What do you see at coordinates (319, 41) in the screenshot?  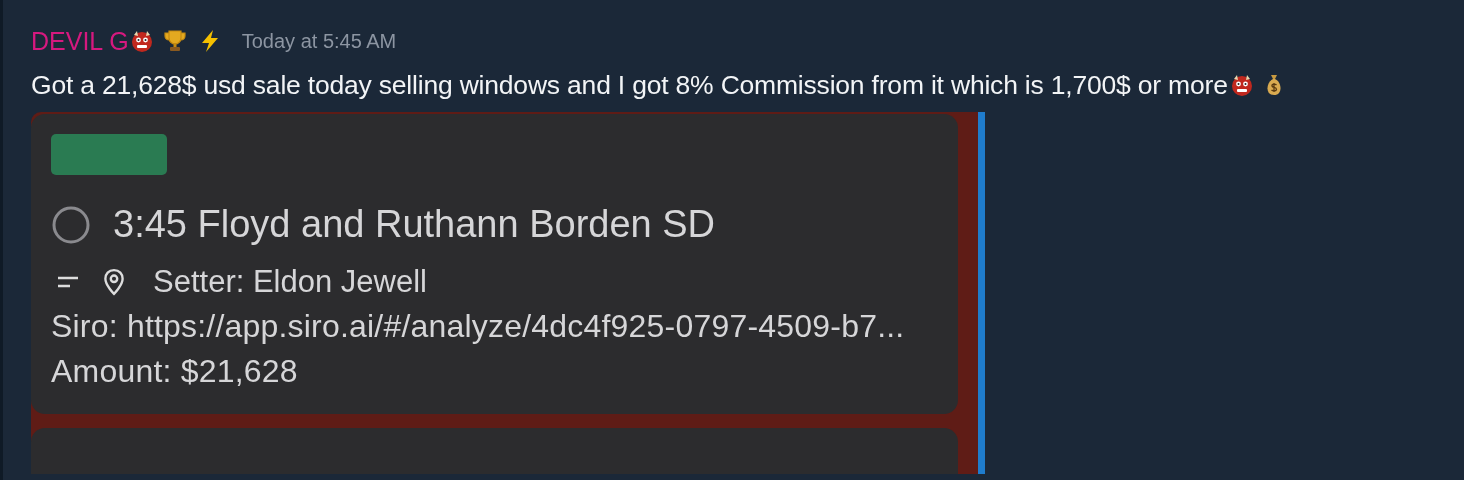 I see `timestamp: Today at 5:45 AM` at bounding box center [319, 41].